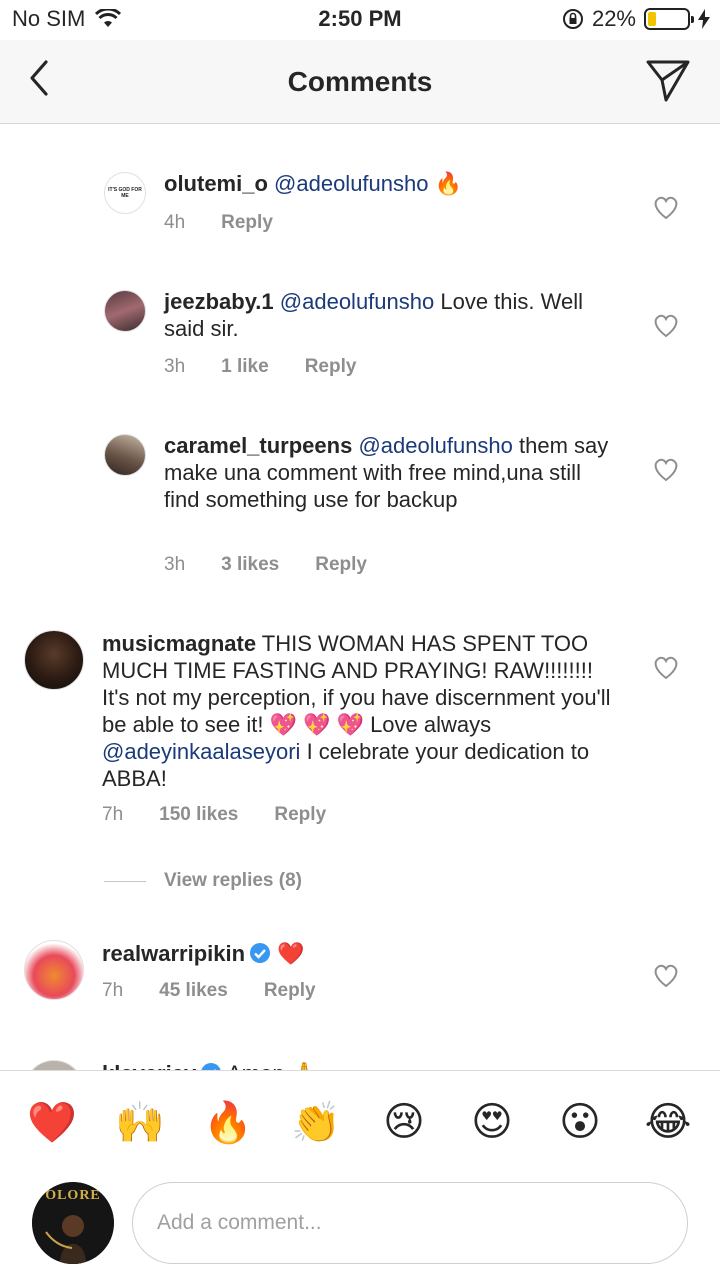  Describe the element at coordinates (704, 19) in the screenshot. I see `charging-bolt-icon` at that location.